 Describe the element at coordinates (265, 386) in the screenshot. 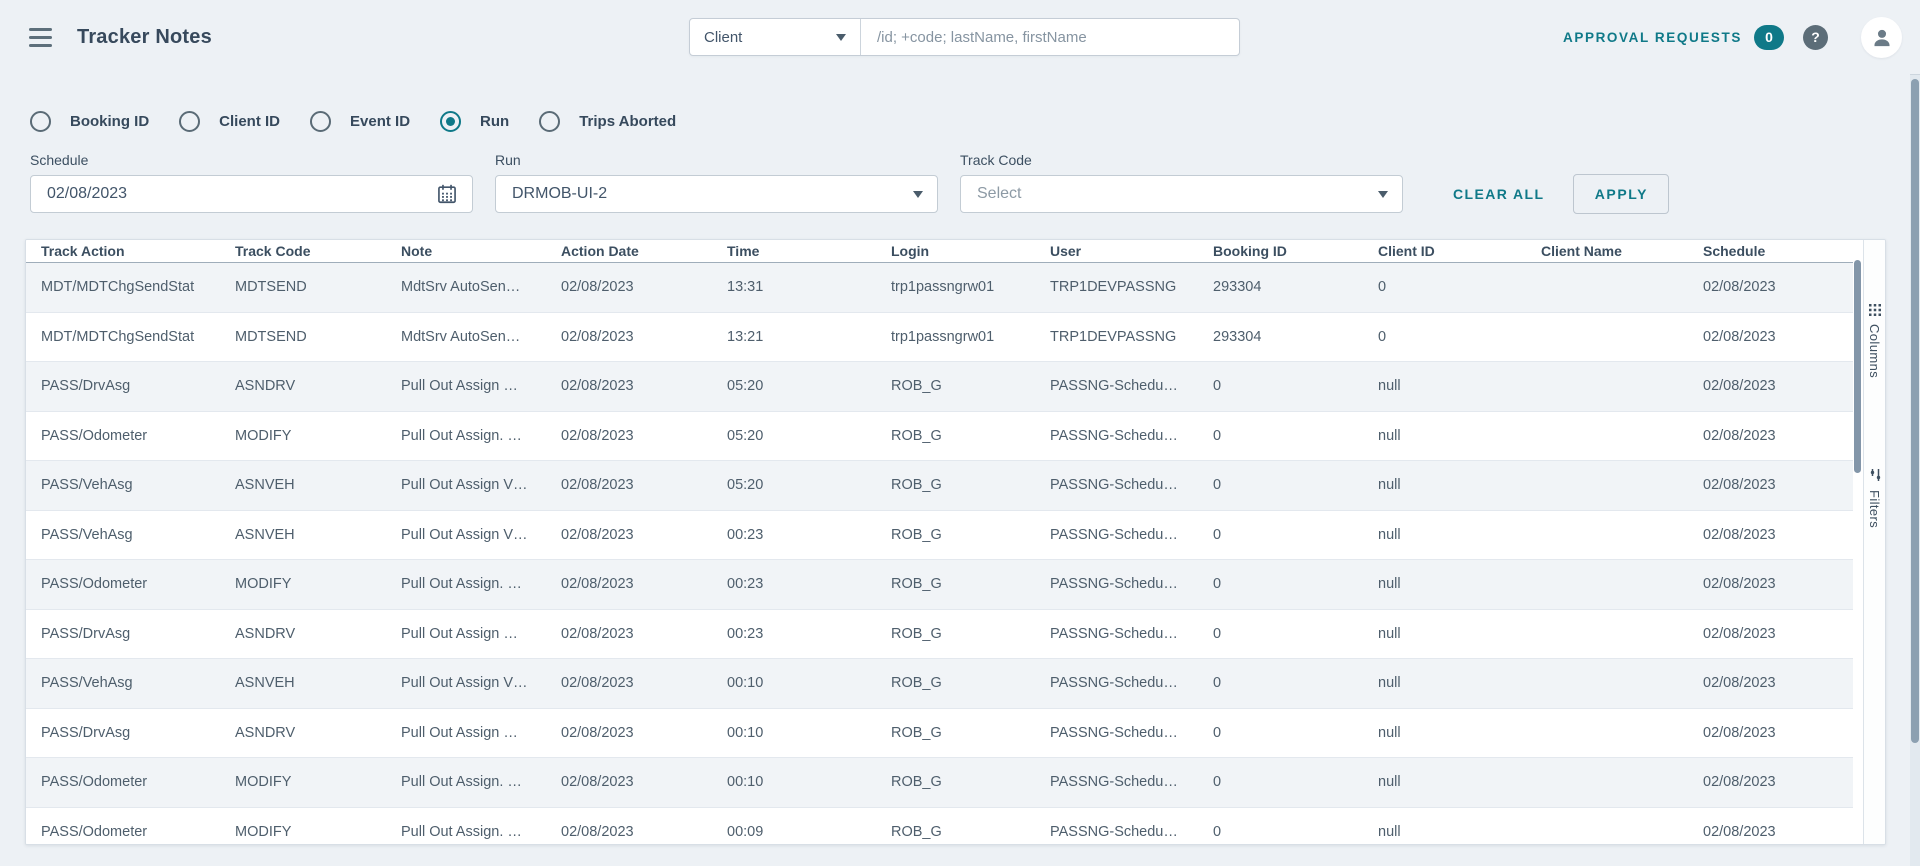

I see `table-cell: ASNDRV` at that location.